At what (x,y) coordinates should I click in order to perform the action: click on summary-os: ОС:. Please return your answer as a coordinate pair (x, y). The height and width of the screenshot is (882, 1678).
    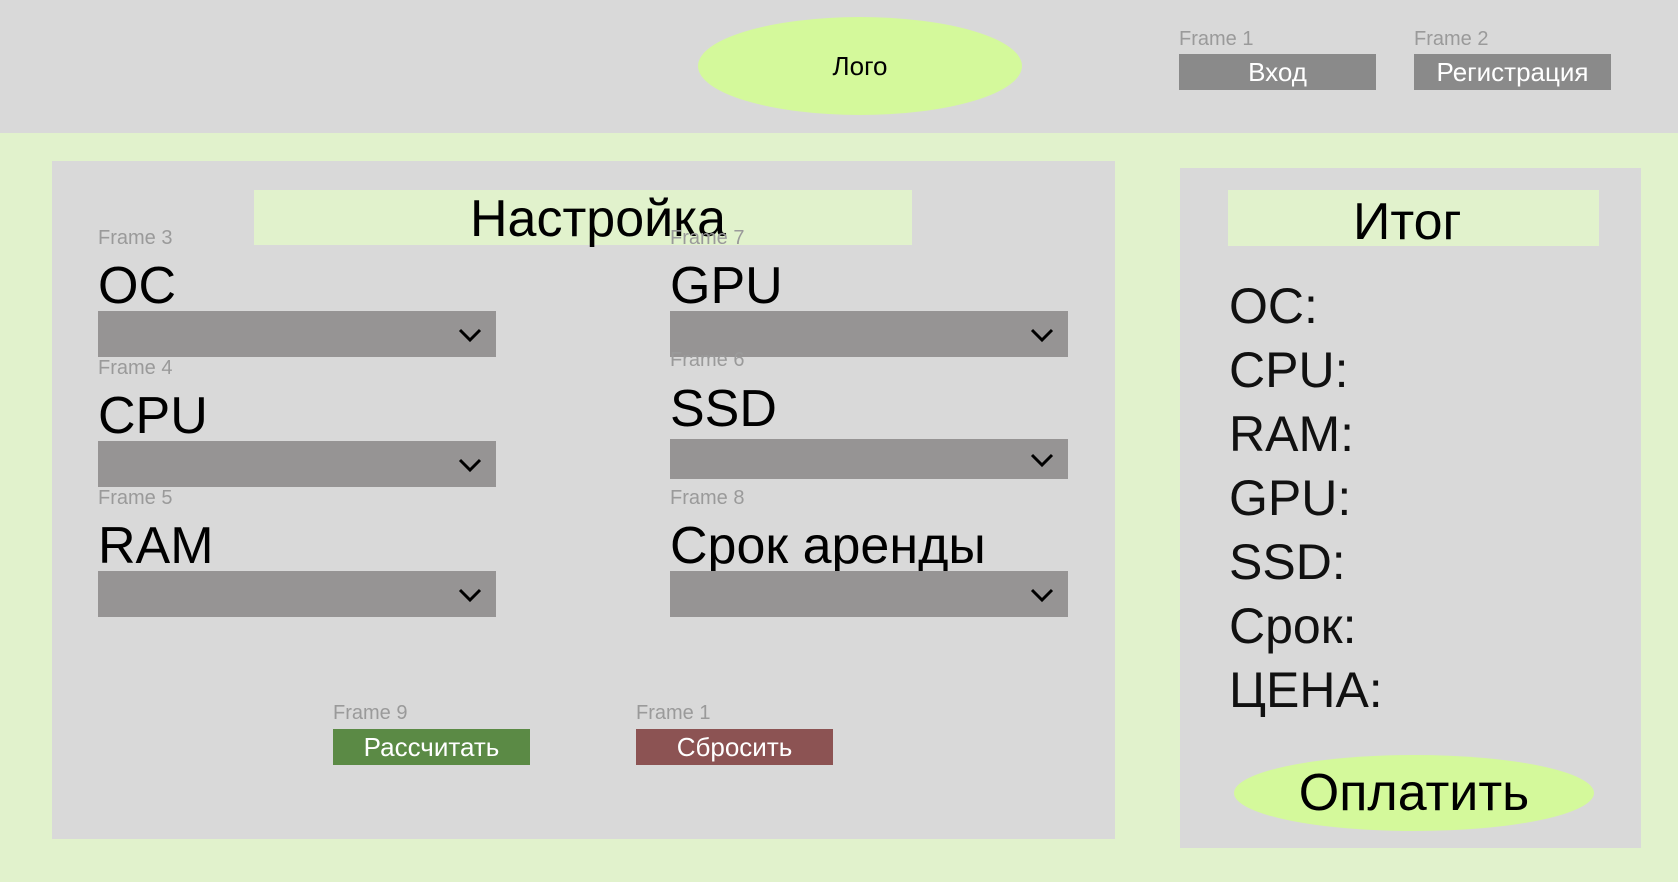
    Looking at the image, I should click on (1273, 306).